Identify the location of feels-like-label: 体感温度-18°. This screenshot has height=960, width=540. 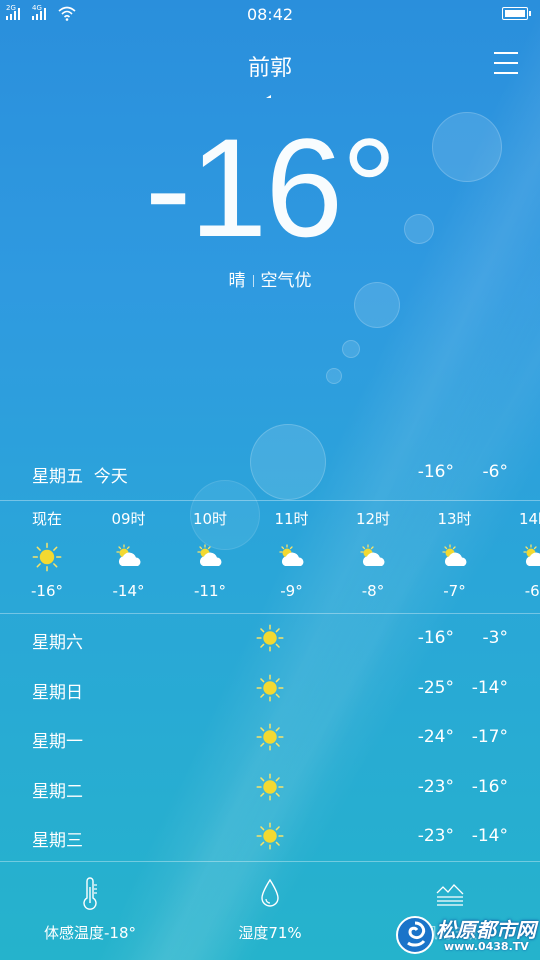
(90, 933).